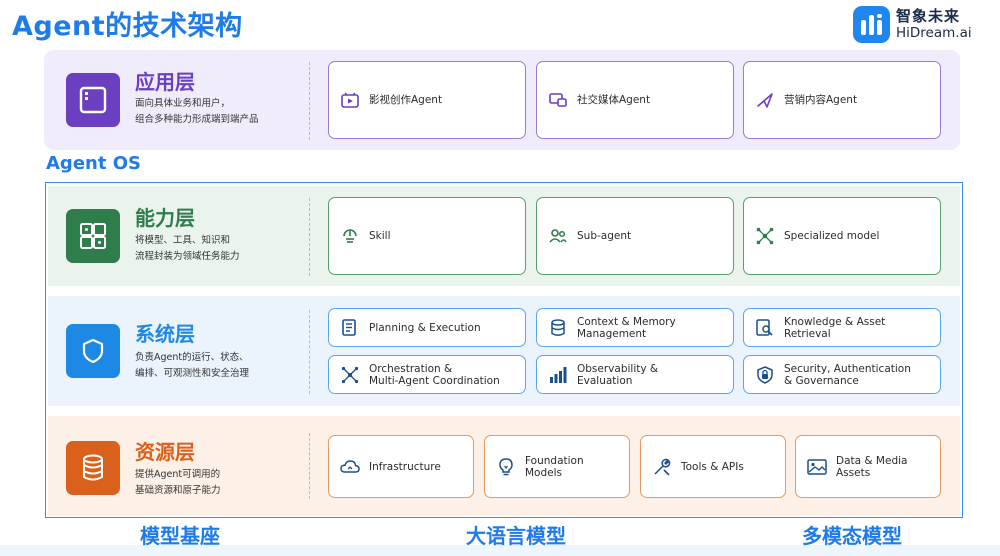 Image resolution: width=1000 pixels, height=556 pixels. What do you see at coordinates (604, 236) in the screenshot?
I see `card-label: Sub-agent` at bounding box center [604, 236].